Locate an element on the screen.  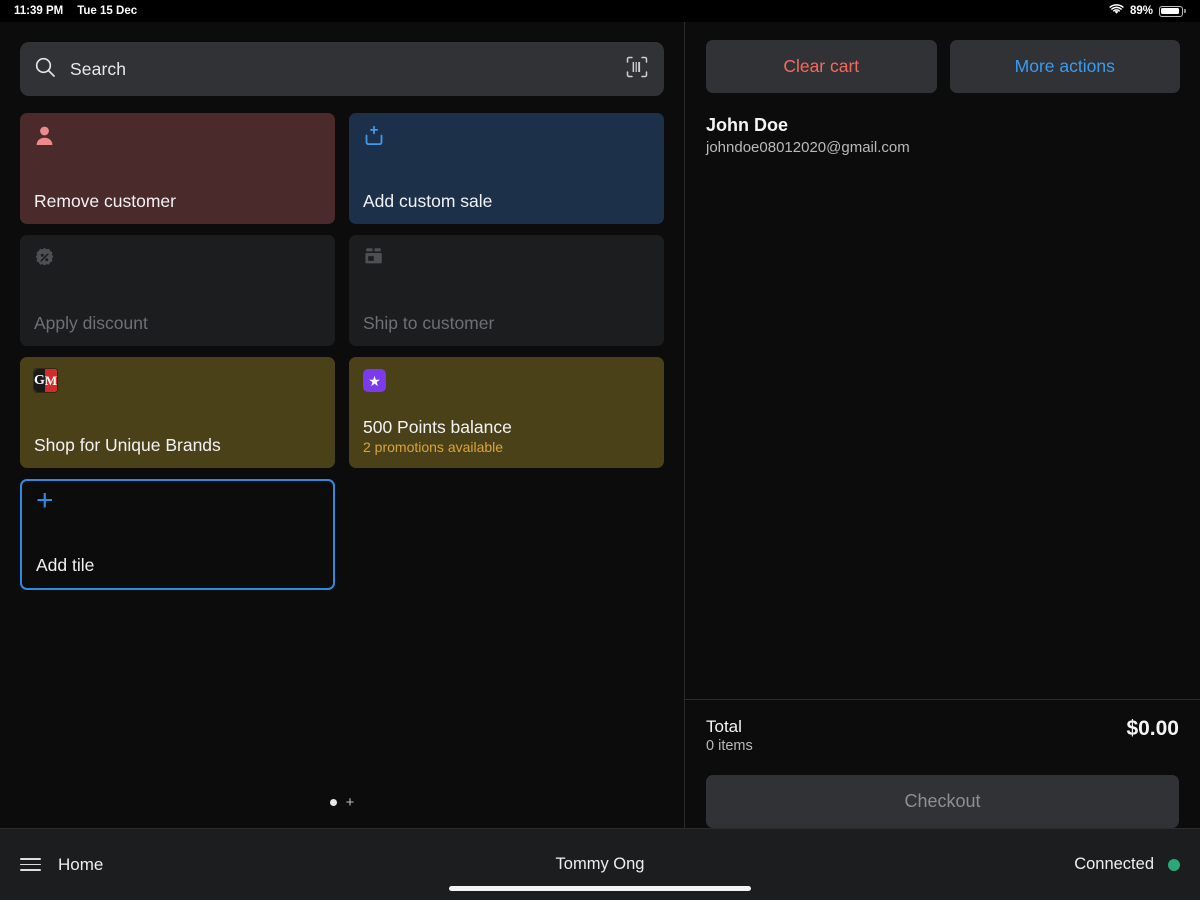
current-user-label: Tommy Ong is located at coordinates (600, 864).